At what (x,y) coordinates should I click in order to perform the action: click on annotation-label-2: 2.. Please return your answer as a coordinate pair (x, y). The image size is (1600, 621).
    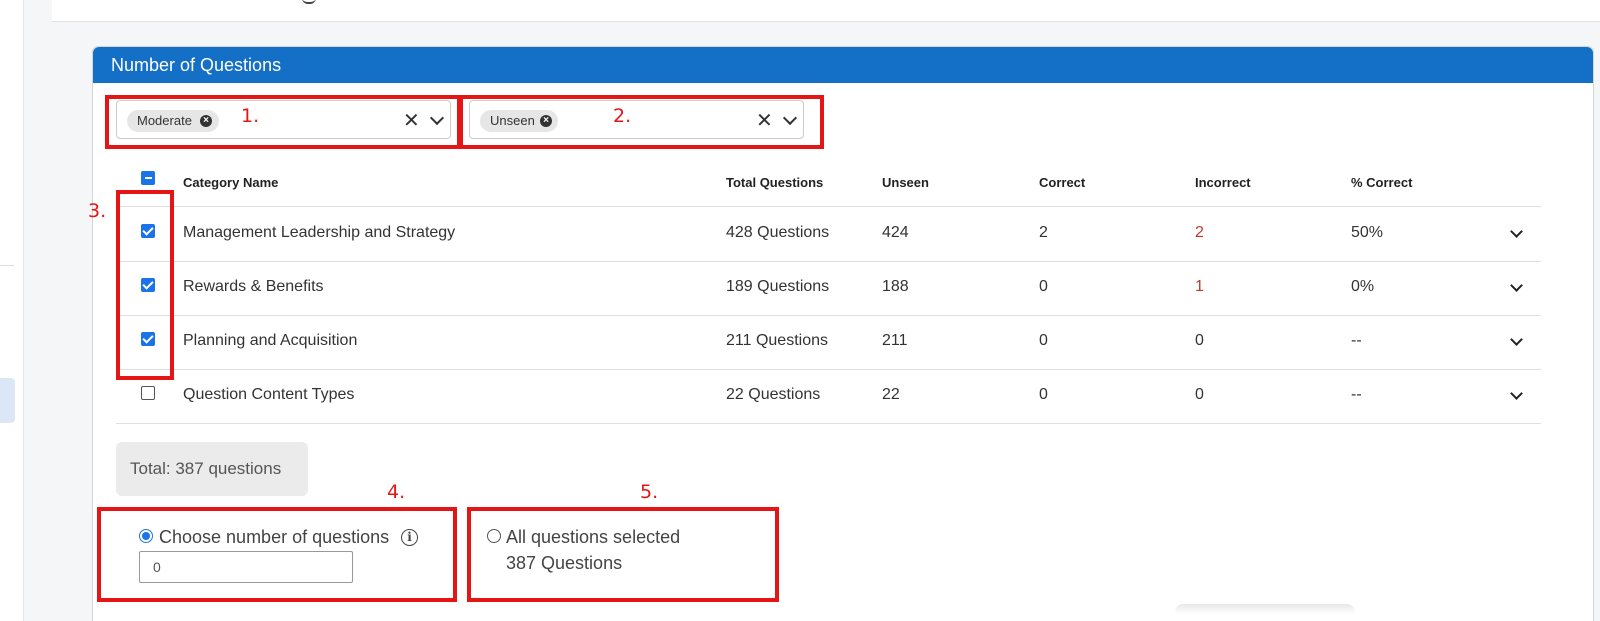
    Looking at the image, I should click on (622, 116).